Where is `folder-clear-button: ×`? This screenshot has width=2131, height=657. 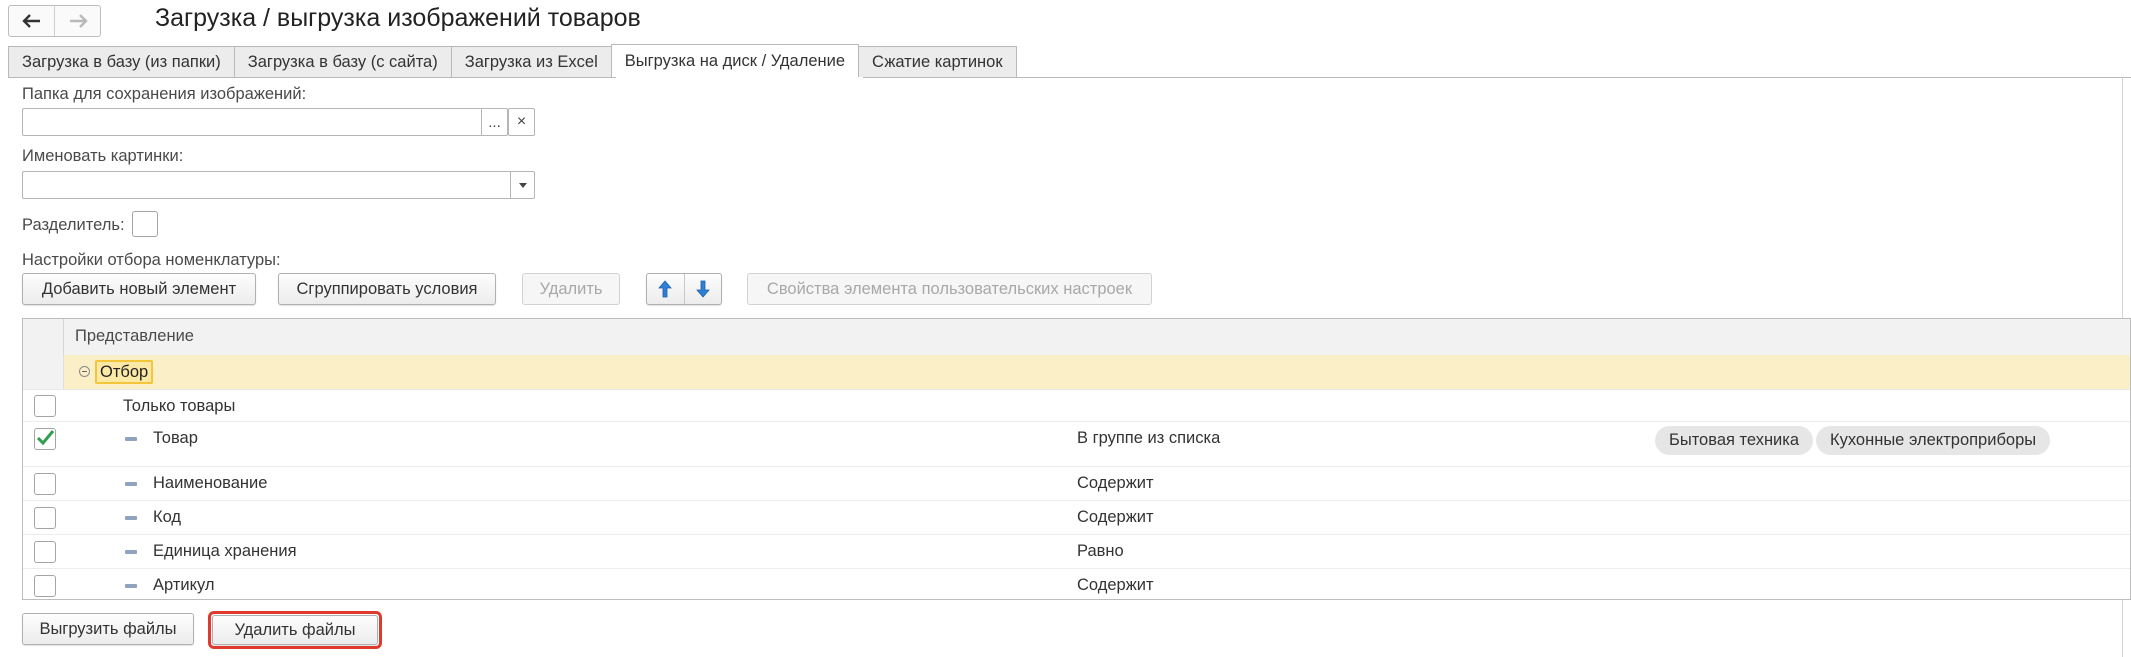
folder-clear-button: × is located at coordinates (521, 122).